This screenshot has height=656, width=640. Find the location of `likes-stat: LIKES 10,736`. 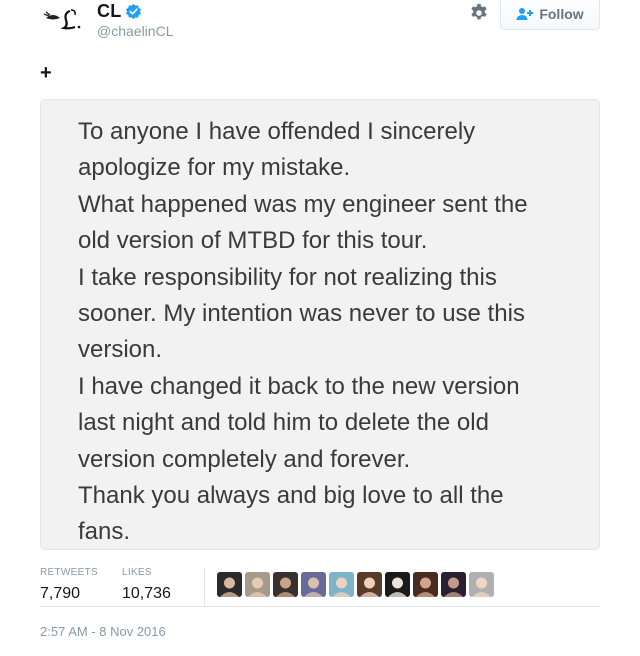

likes-stat: LIKES 10,736 is located at coordinates (163, 585).